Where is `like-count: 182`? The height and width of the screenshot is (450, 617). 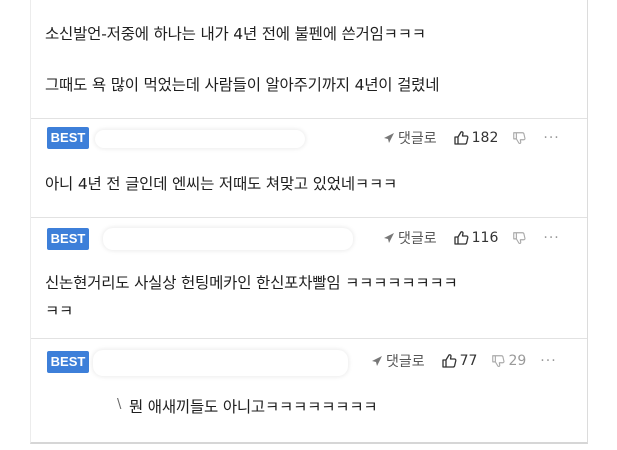 like-count: 182 is located at coordinates (485, 138).